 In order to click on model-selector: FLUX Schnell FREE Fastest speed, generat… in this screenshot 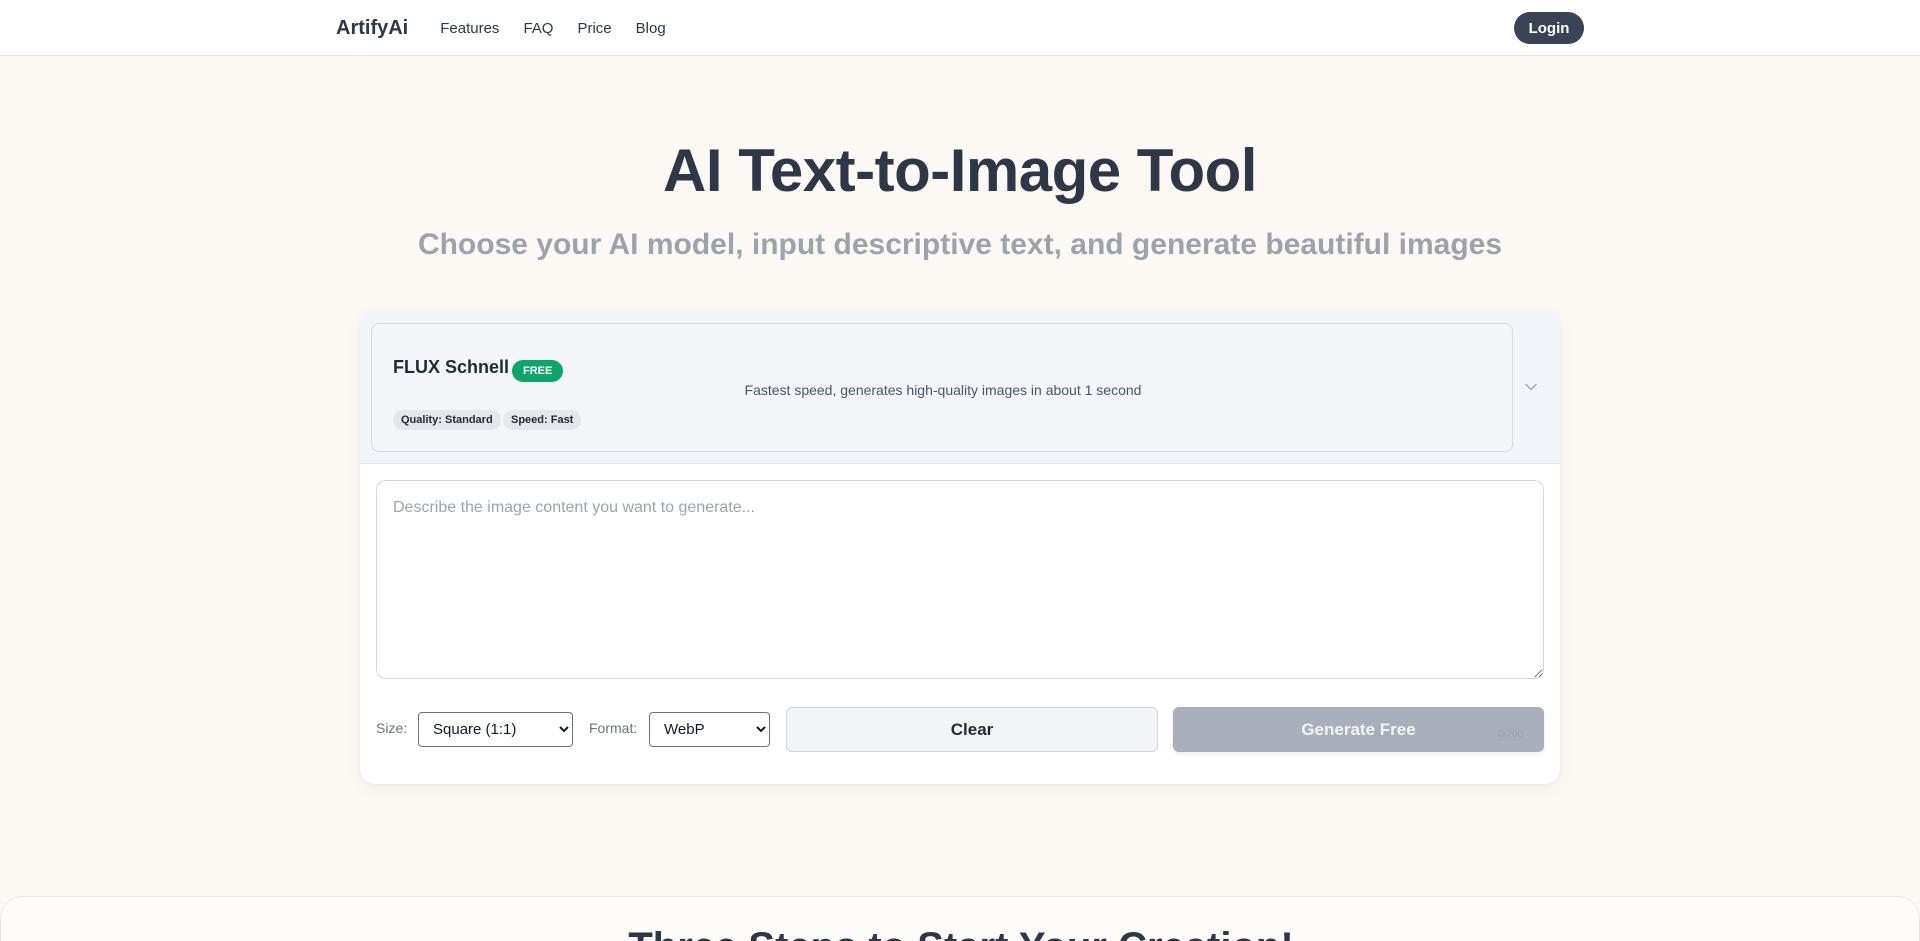, I will do `click(942, 387)`.